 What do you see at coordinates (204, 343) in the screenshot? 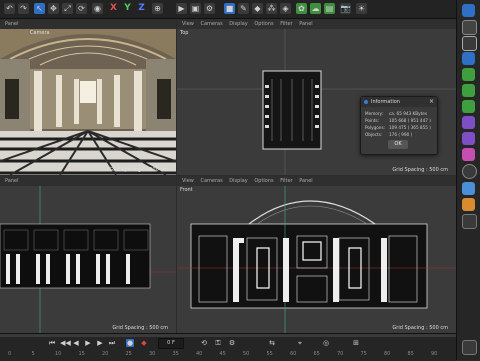
I see `loop-icon: ⟲` at bounding box center [204, 343].